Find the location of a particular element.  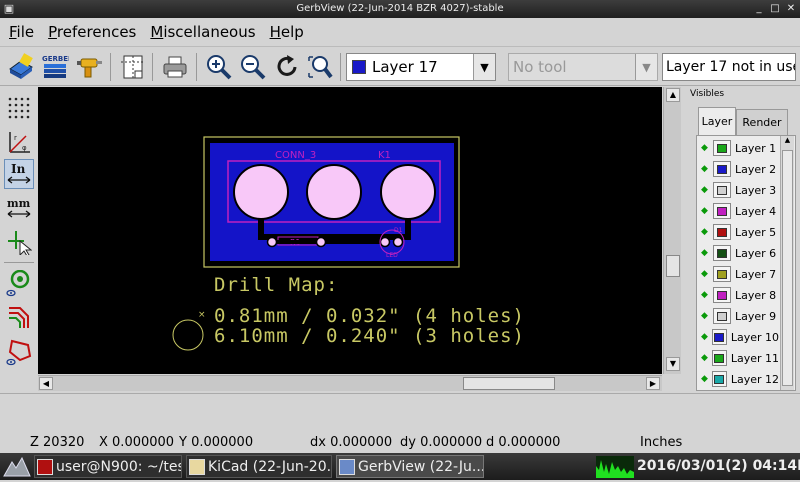

layer-row: ◆ Layer 11 is located at coordinates (738, 358).